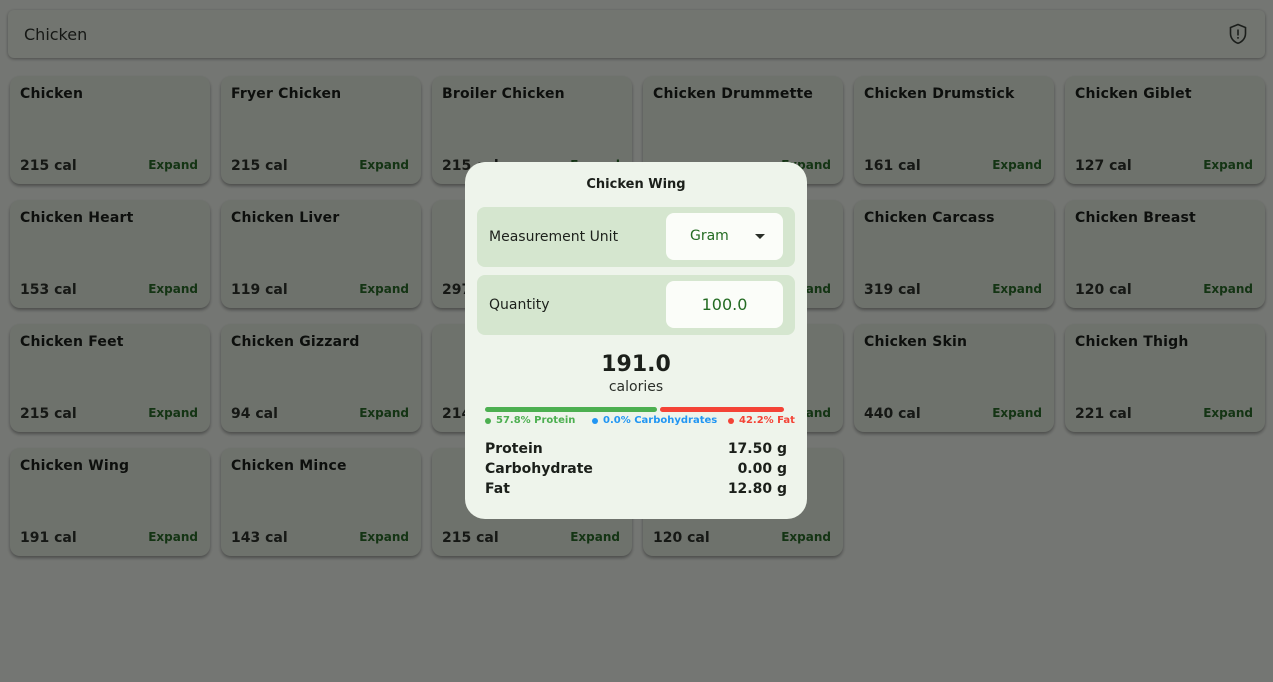 The width and height of the screenshot is (1273, 682). What do you see at coordinates (757, 489) in the screenshot?
I see `nutrient-value: 12.80 g` at bounding box center [757, 489].